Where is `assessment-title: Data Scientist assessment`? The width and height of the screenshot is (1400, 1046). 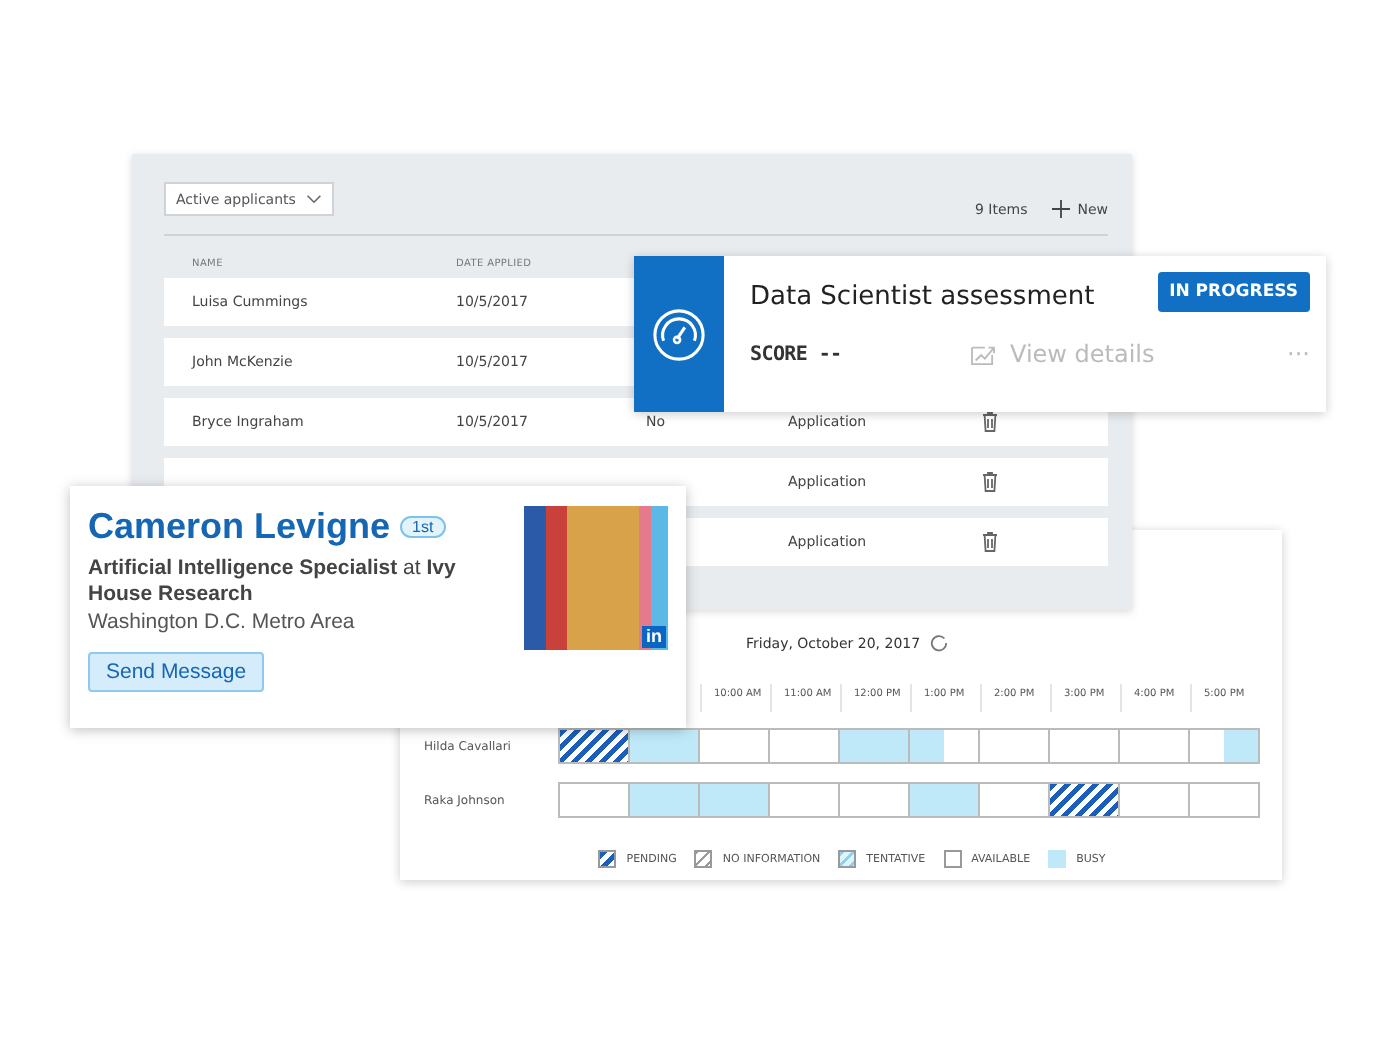
assessment-title: Data Scientist assessment is located at coordinates (923, 296).